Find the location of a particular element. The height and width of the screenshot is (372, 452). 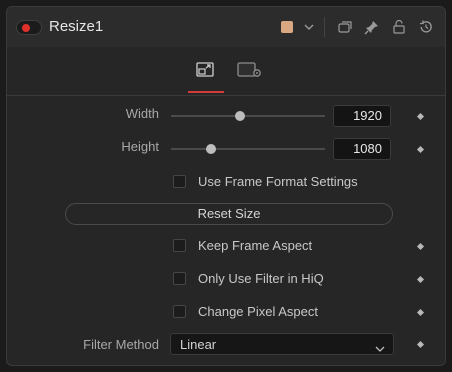

height-slider is located at coordinates (248, 149).